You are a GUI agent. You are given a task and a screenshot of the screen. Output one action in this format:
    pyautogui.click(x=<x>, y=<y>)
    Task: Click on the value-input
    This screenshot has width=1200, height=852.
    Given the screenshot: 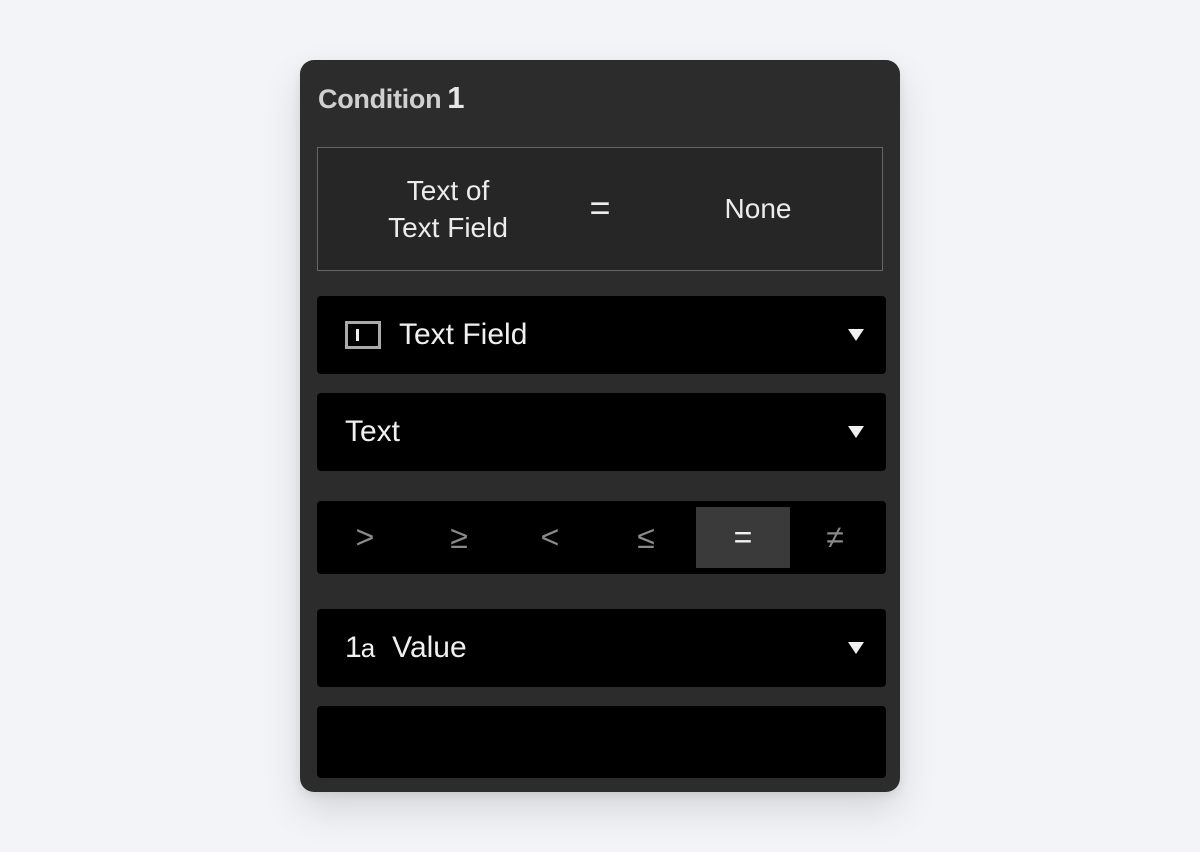 What is the action you would take?
    pyautogui.click(x=601, y=742)
    